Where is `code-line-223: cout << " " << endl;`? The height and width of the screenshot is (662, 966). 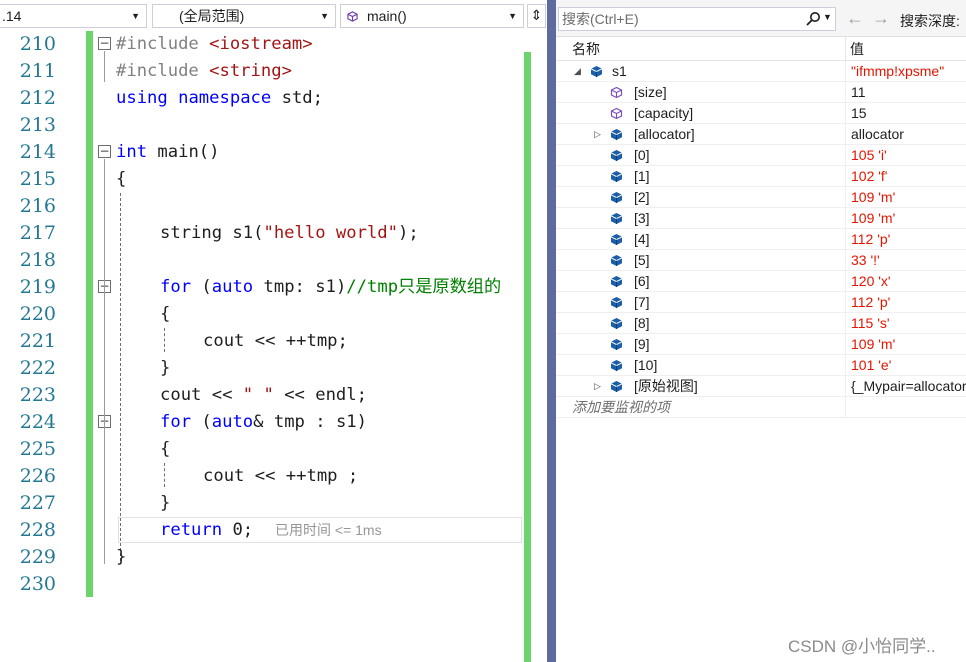 code-line-223: cout << " " << endl; is located at coordinates (263, 395).